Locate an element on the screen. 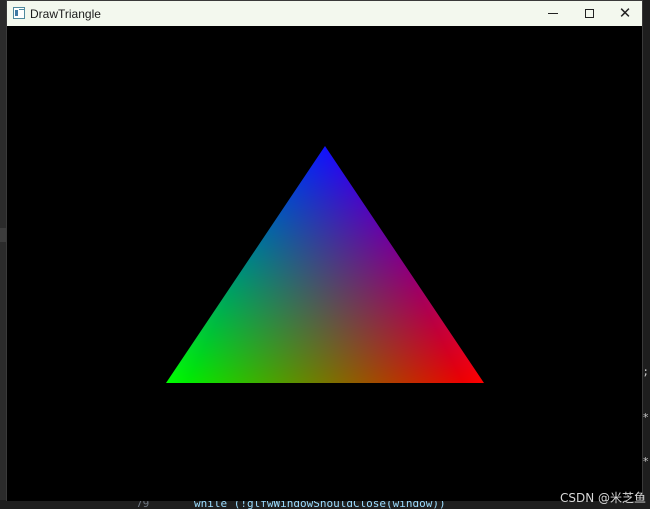 The height and width of the screenshot is (509, 650). background-editor-right-edge is located at coordinates (646, 254).